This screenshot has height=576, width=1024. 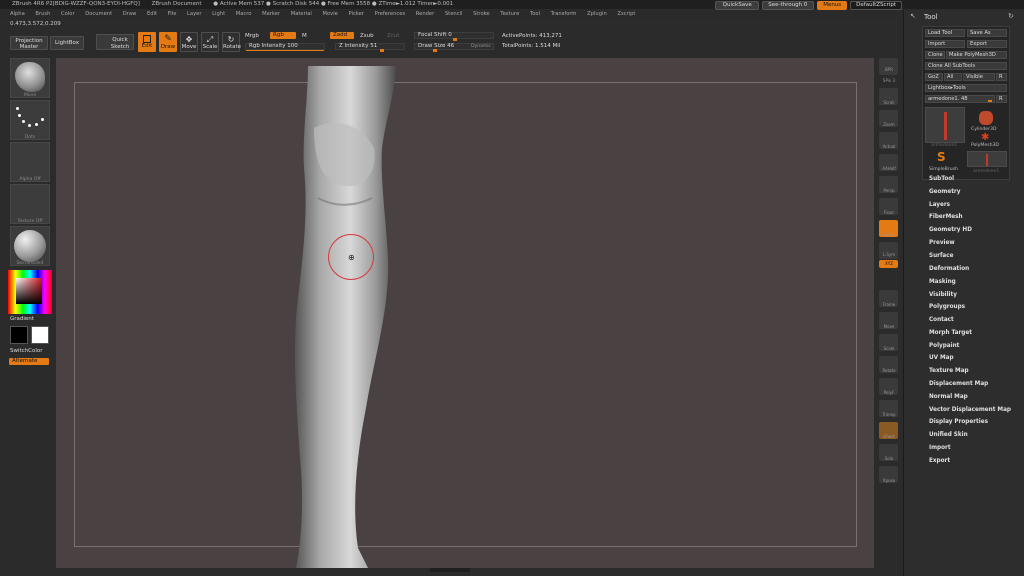 I want to click on spix-label: SPix 3, so click(x=889, y=80).